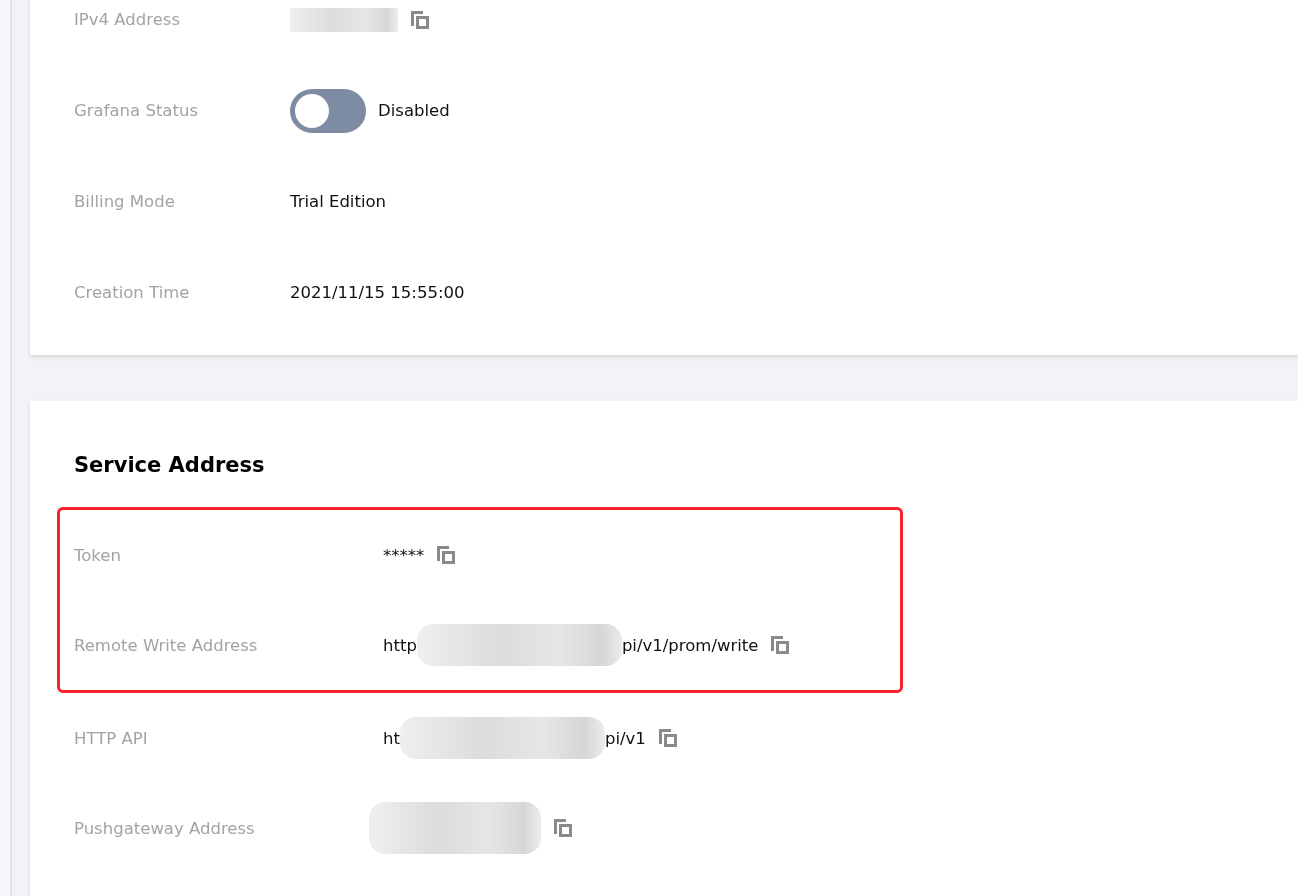  What do you see at coordinates (125, 201) in the screenshot?
I see `field-label: Billing Mode` at bounding box center [125, 201].